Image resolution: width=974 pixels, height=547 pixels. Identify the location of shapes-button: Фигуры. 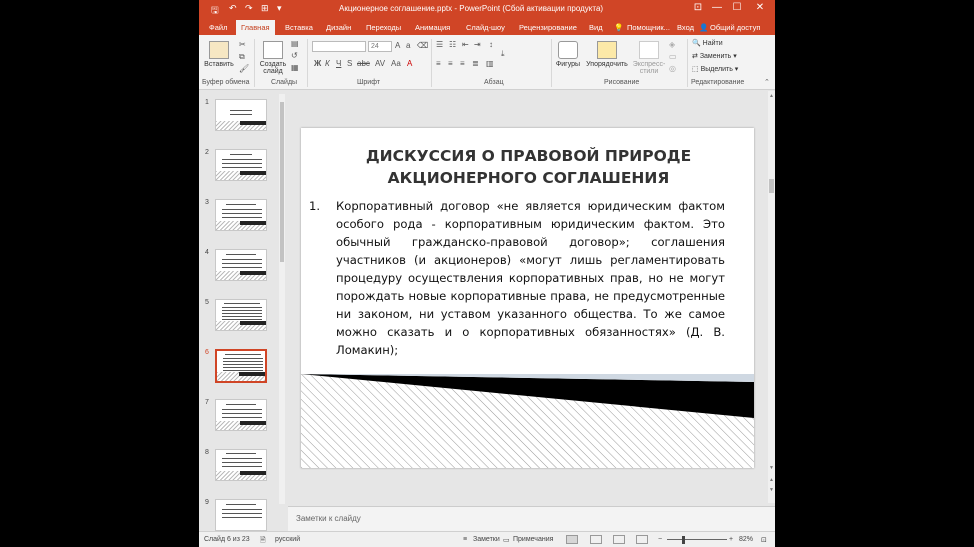
(568, 54).